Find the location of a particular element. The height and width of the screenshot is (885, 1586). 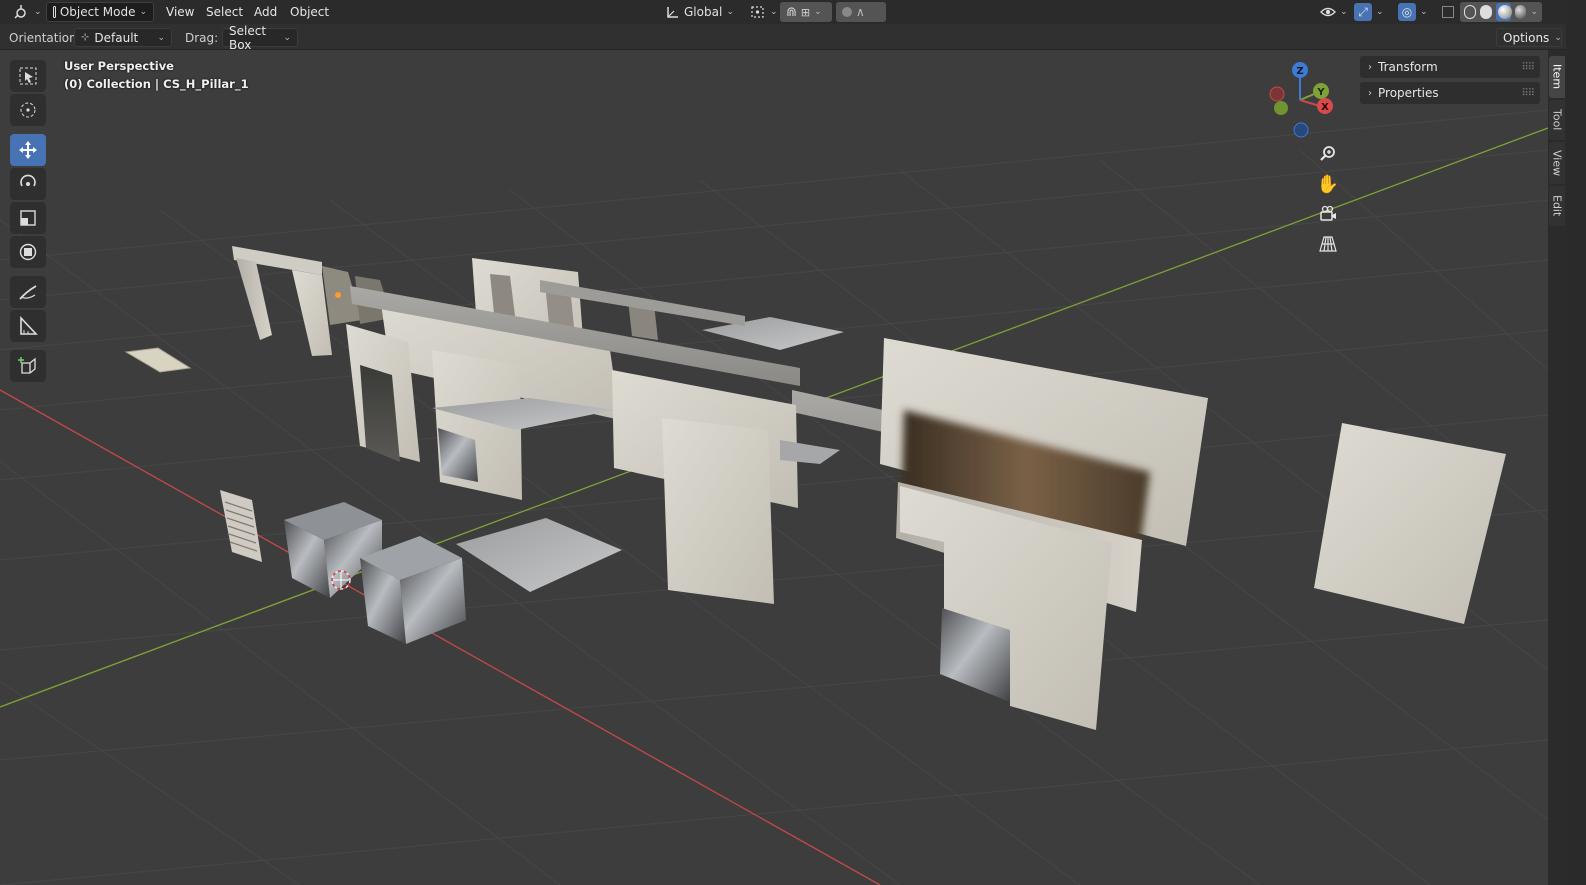

plank-object is located at coordinates (158, 360).